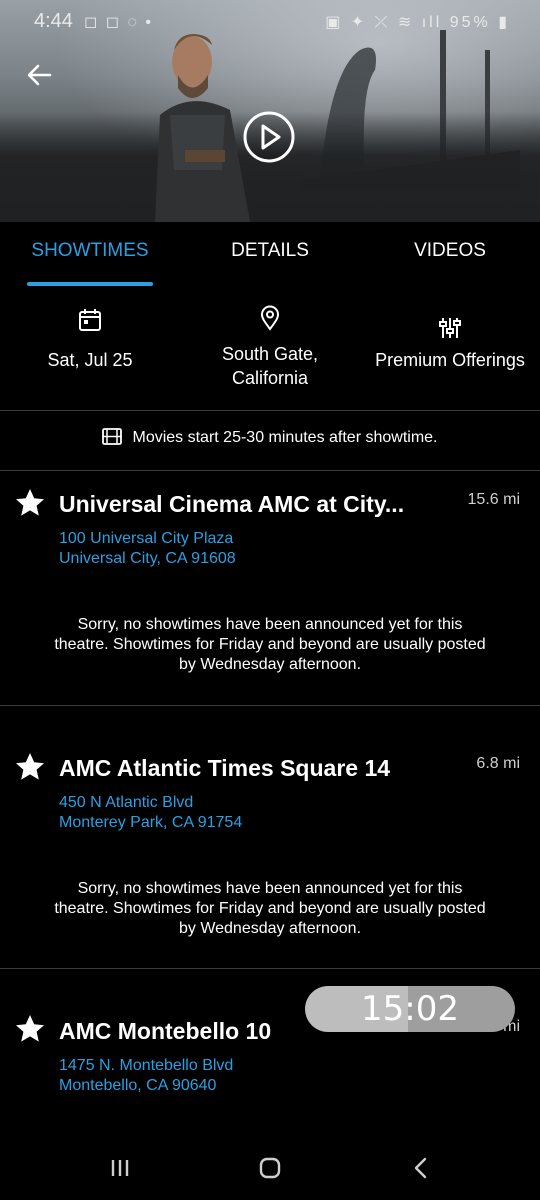 The height and width of the screenshot is (1200, 540). I want to click on location-pin-icon, so click(270, 318).